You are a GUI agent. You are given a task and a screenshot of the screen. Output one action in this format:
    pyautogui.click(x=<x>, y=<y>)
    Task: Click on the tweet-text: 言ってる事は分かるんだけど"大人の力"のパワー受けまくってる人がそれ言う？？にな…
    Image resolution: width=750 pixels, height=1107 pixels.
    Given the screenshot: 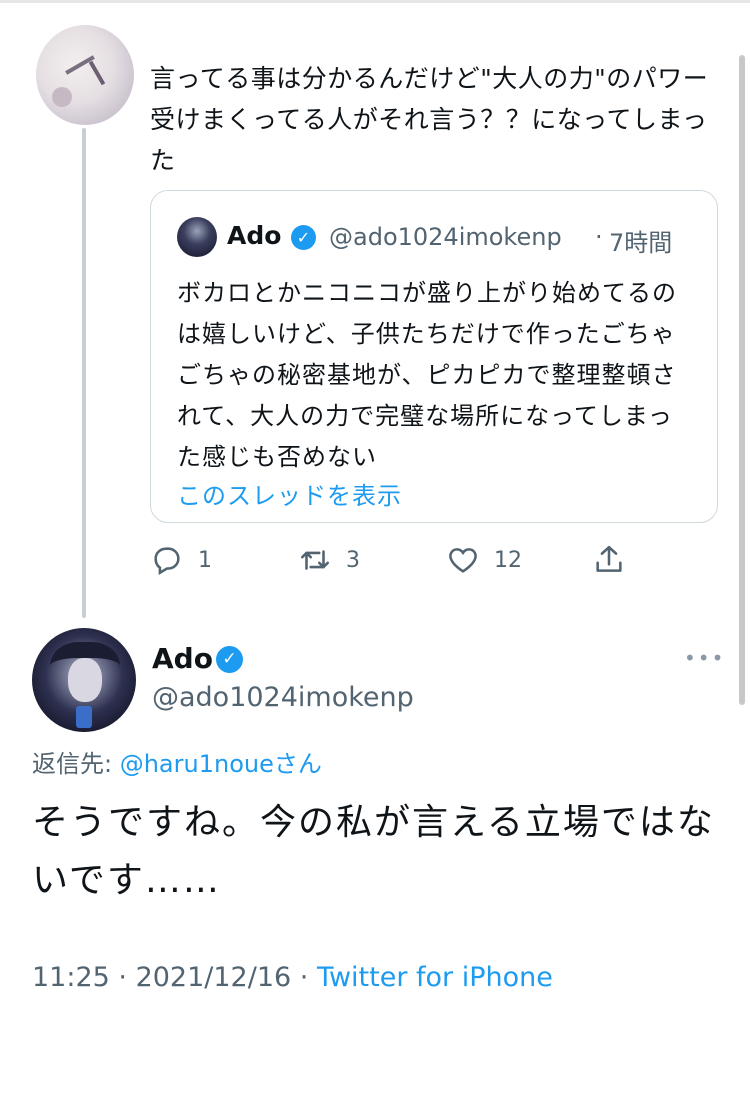 What is the action you would take?
    pyautogui.click(x=429, y=119)
    